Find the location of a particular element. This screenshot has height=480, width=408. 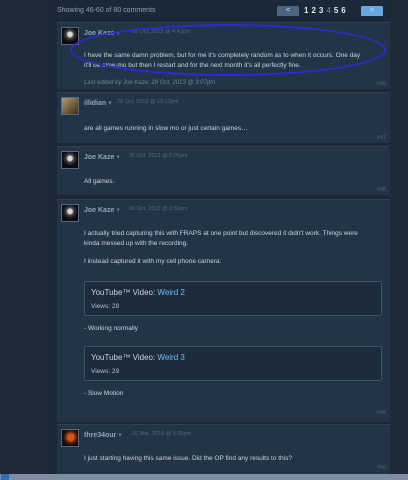

video-link: Weird 3 is located at coordinates (170, 357).